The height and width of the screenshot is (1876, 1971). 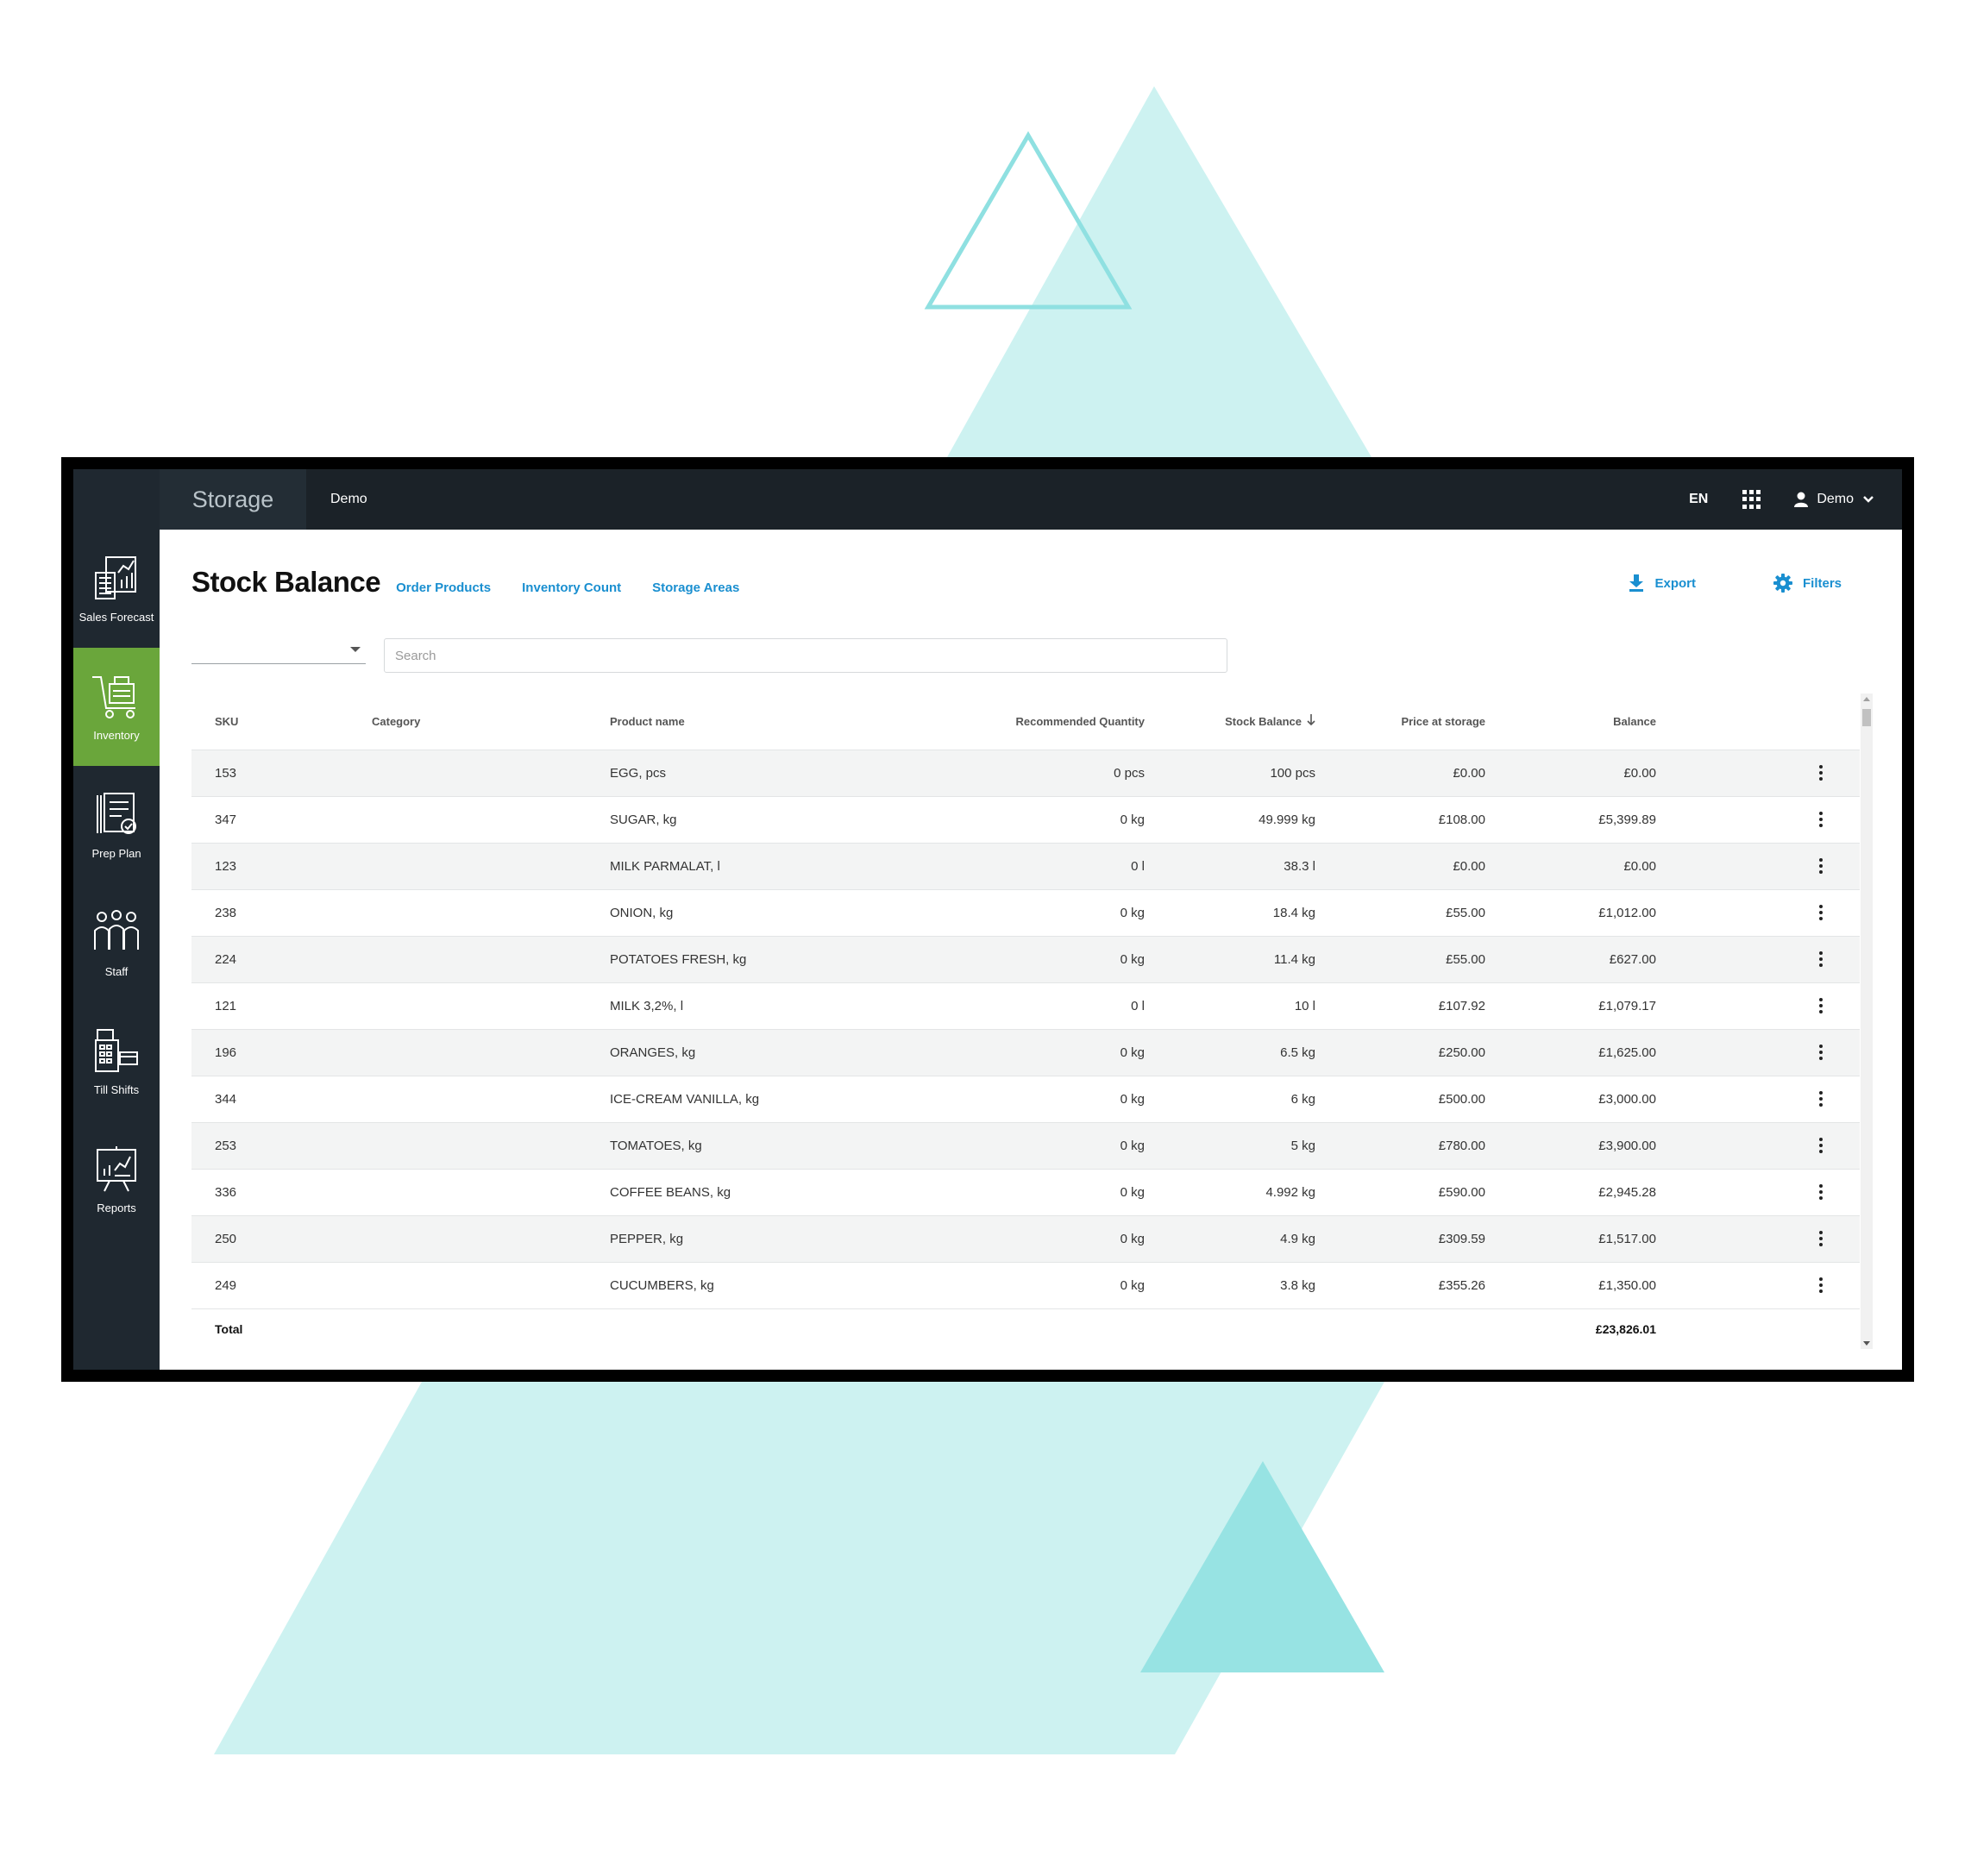 I want to click on cell-balance: £5,399.89, so click(x=1570, y=820).